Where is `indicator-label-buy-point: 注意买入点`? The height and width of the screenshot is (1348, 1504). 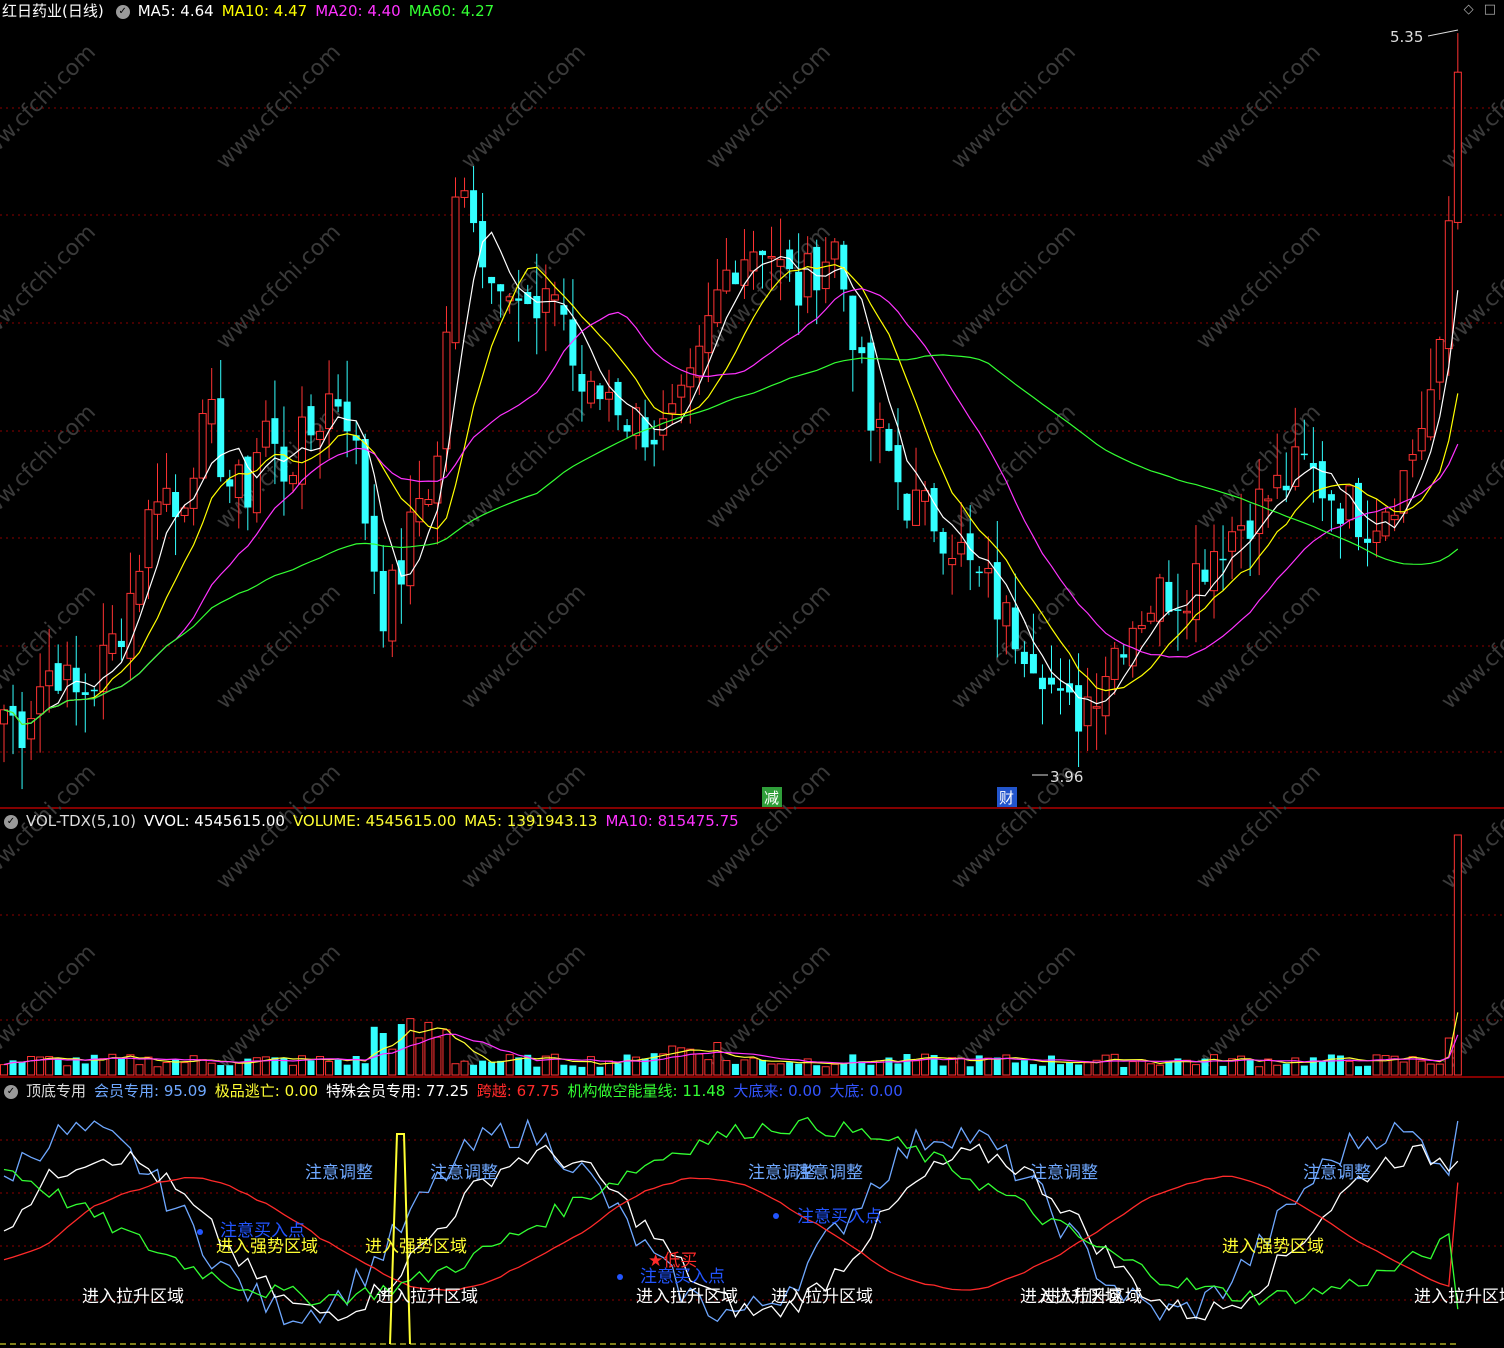 indicator-label-buy-point: 注意买入点 is located at coordinates (262, 1231).